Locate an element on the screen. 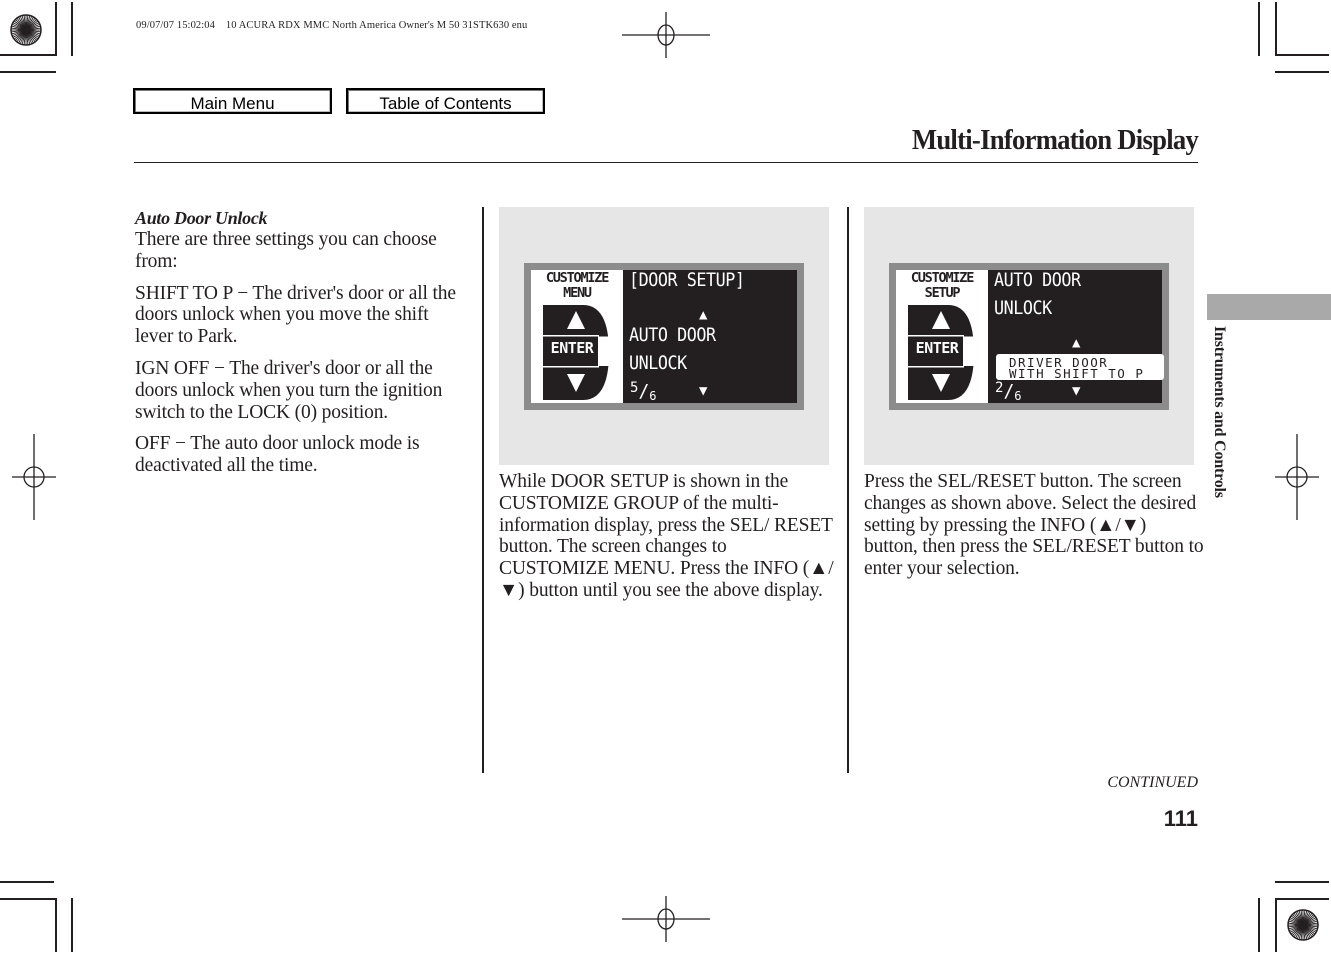 The image size is (1331, 954). lcd-screen: [DOOR SETUP] ▲ AUTO DOOR UNLOCK 5/6 ▼ is located at coordinates (712, 336).